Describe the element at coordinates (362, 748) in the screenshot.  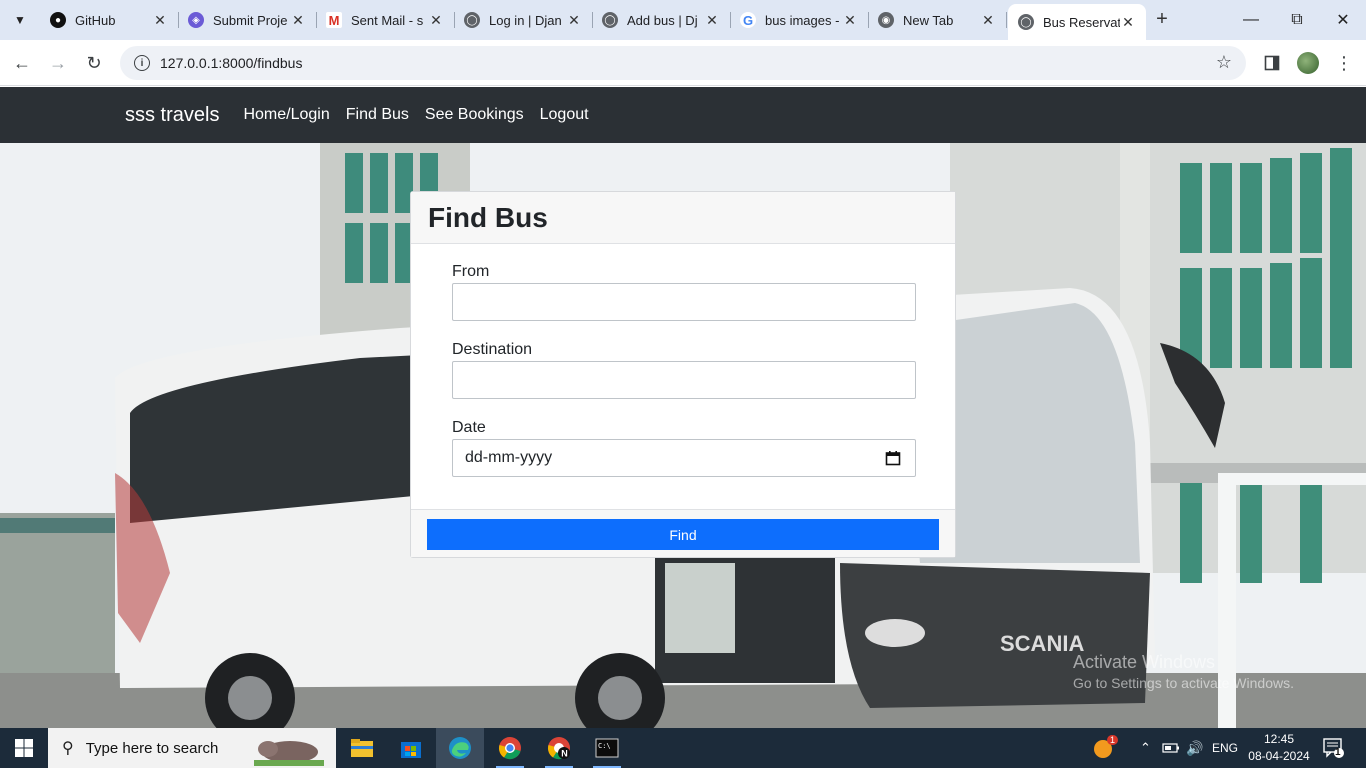
I see `taskbar-file-explorer` at that location.